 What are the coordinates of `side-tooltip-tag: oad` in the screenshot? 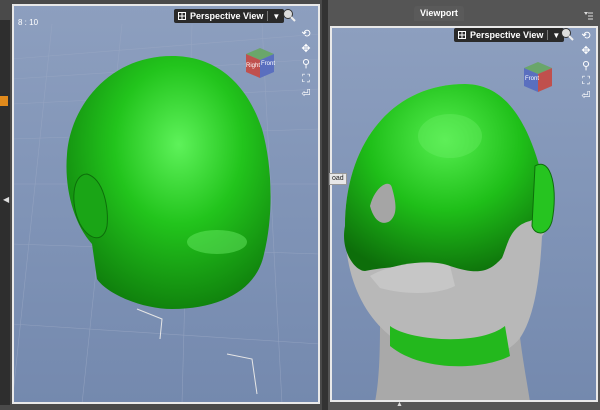 It's located at (338, 179).